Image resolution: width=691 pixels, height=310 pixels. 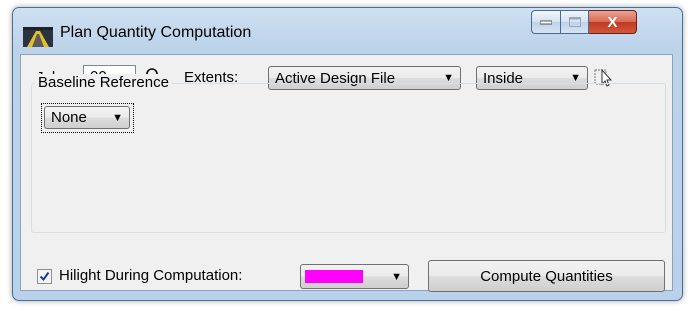 I want to click on baseline-value: None, so click(x=69, y=117).